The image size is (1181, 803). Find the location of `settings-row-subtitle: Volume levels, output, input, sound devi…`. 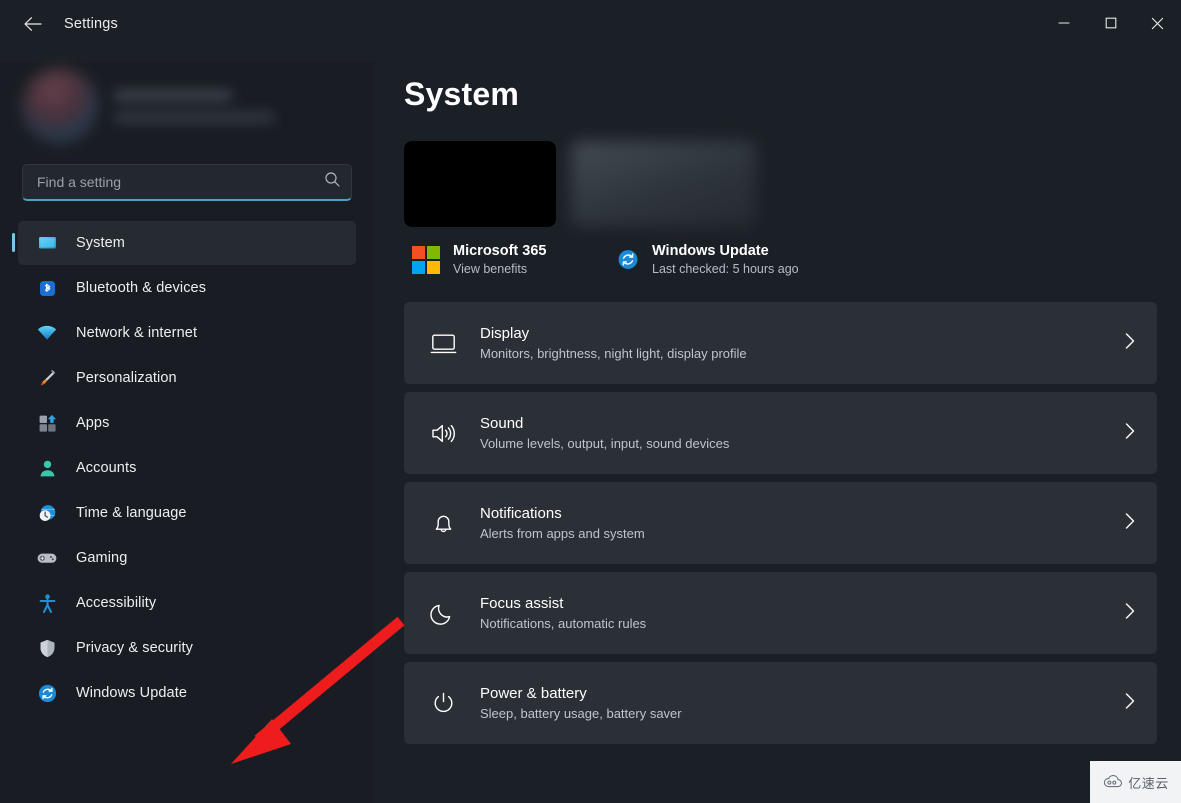

settings-row-subtitle: Volume levels, output, input, sound devi… is located at coordinates (605, 443).